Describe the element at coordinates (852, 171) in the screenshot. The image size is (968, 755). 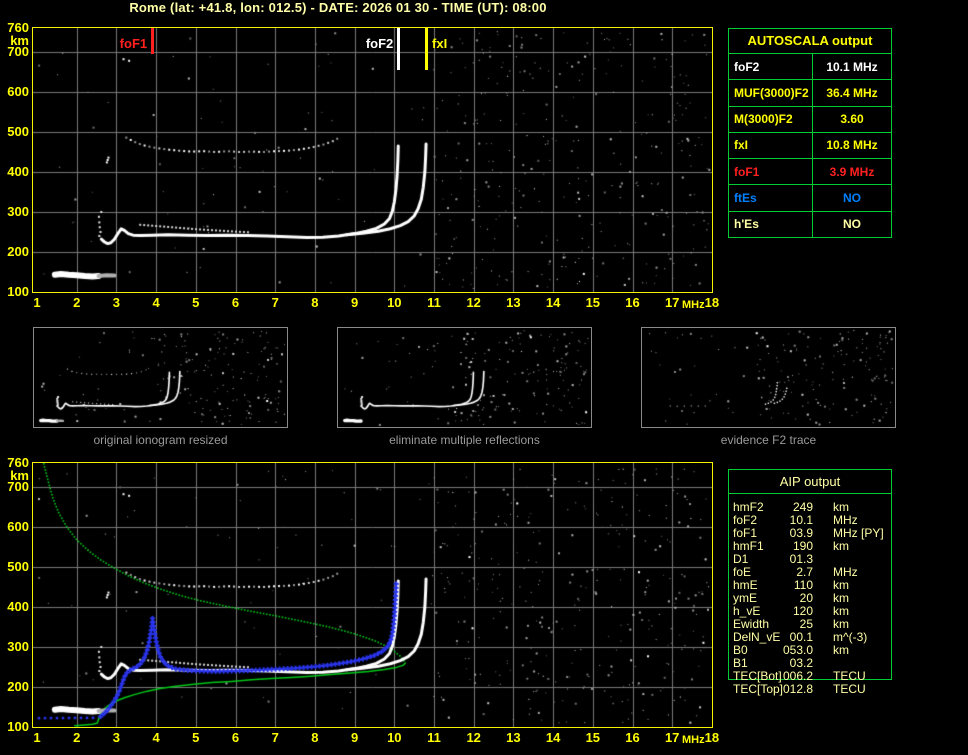
I see `param-value: 3.9 MHz` at that location.